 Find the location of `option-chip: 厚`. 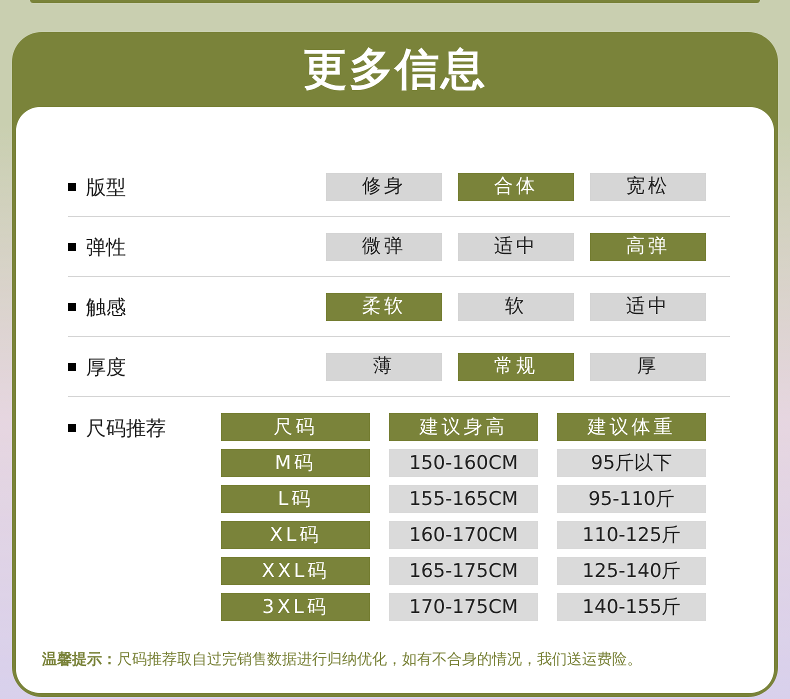

option-chip: 厚 is located at coordinates (648, 366).